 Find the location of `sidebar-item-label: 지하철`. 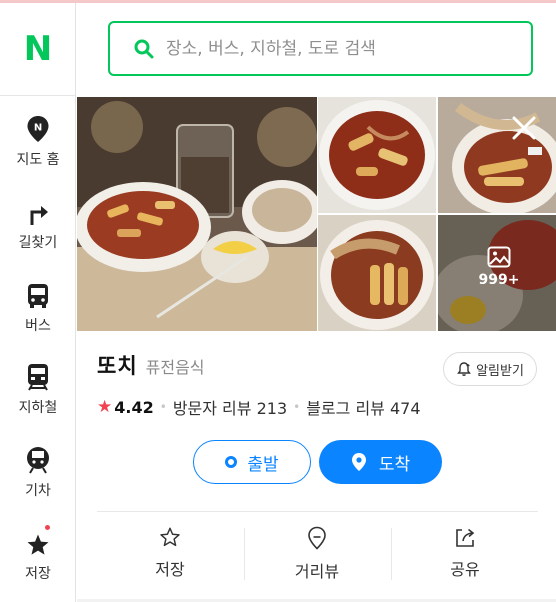

sidebar-item-label: 지하철 is located at coordinates (38, 408).